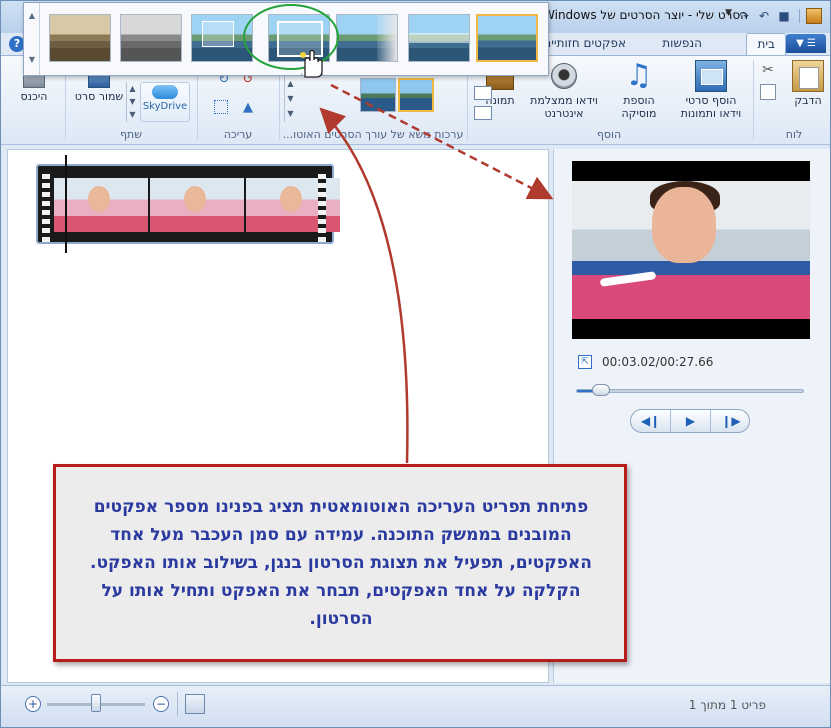 The width and height of the screenshot is (831, 728). Describe the element at coordinates (768, 70) in the screenshot. I see `cut-icon: ✂` at that location.